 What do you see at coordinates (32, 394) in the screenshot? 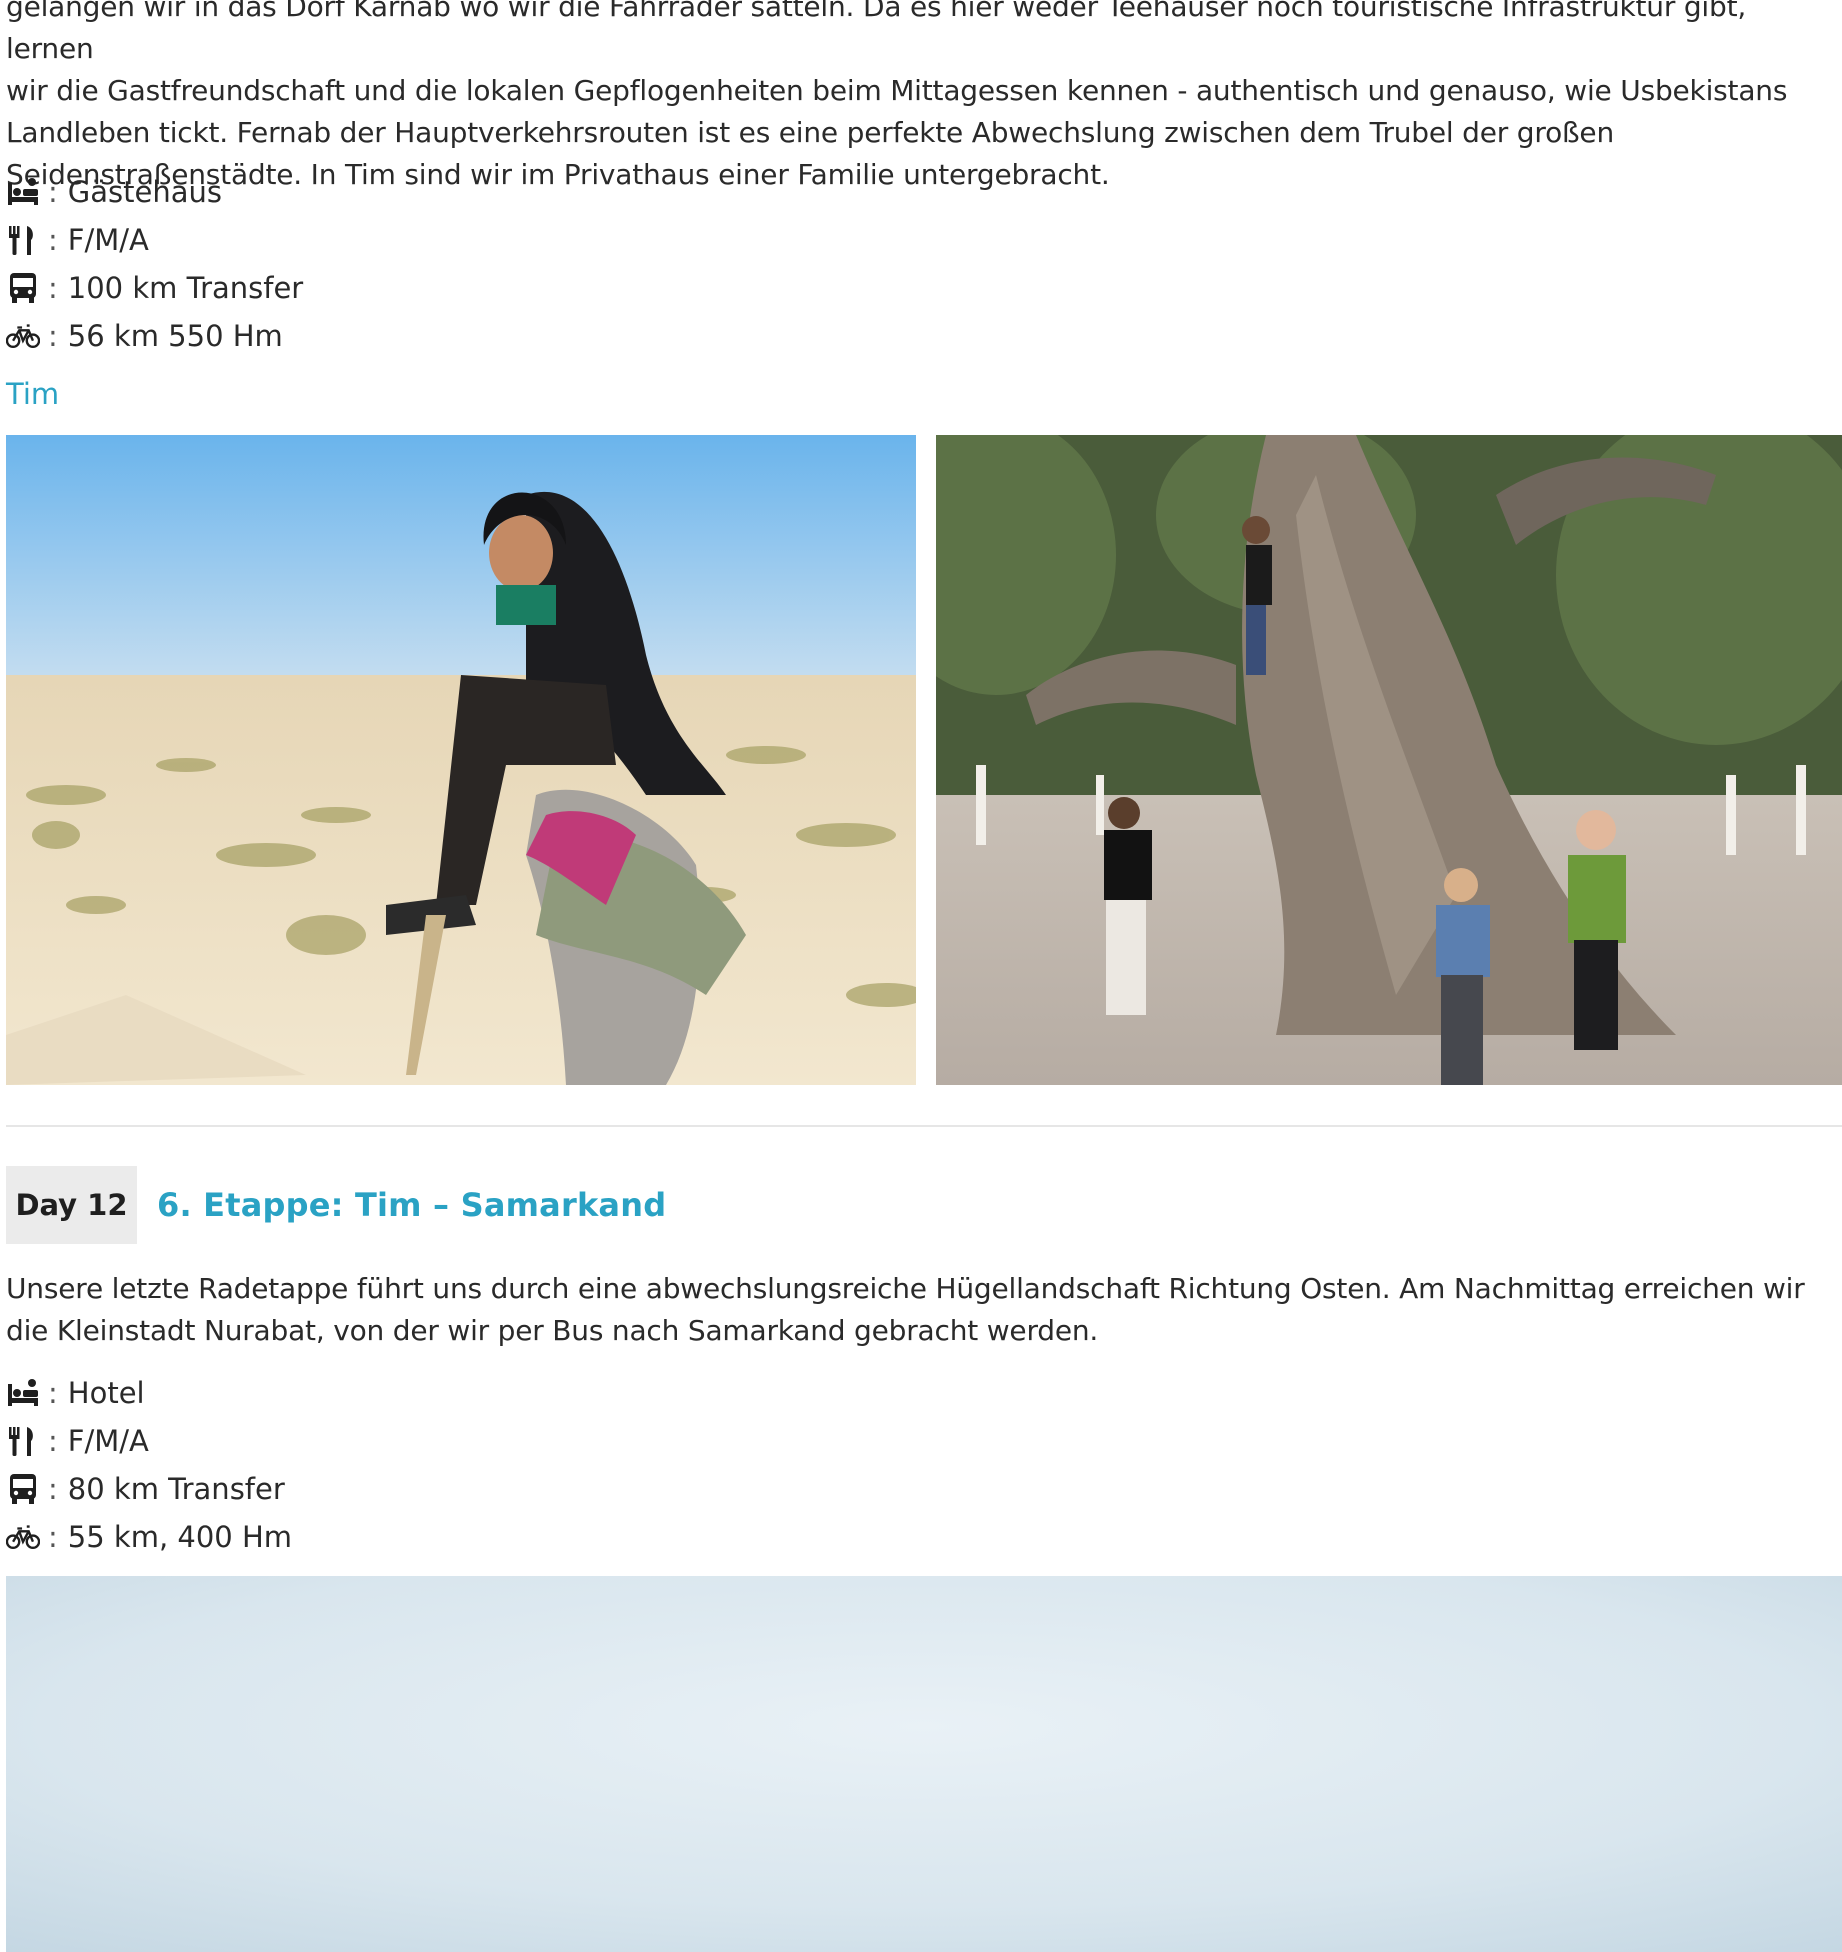
I see `place-link-tim: Tim` at bounding box center [32, 394].